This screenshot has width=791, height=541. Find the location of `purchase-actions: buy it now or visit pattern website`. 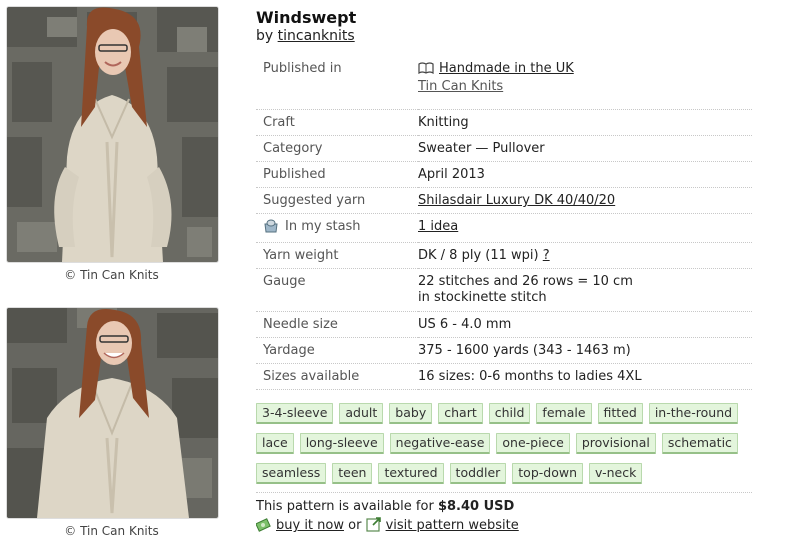

purchase-actions: buy it now or visit pattern website is located at coordinates (387, 524).